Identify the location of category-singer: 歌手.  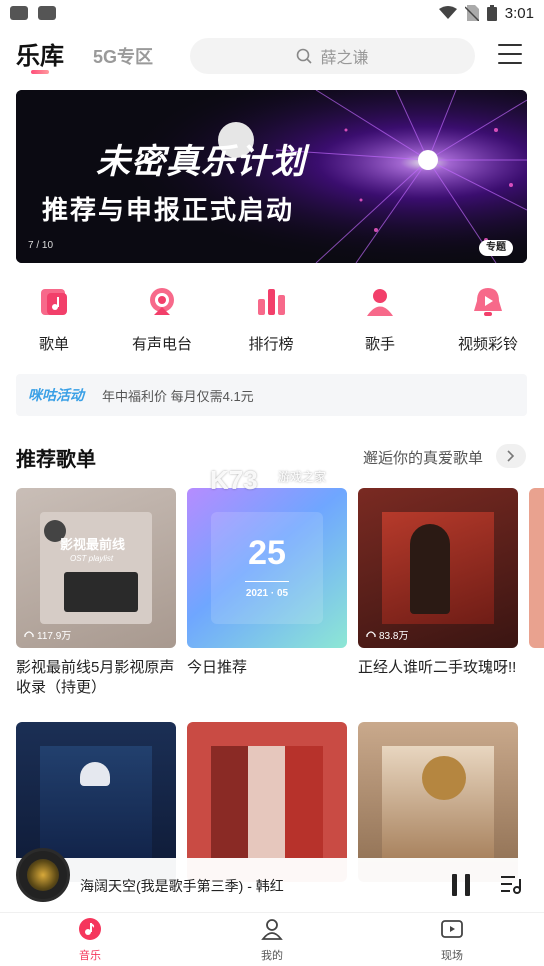
(380, 319).